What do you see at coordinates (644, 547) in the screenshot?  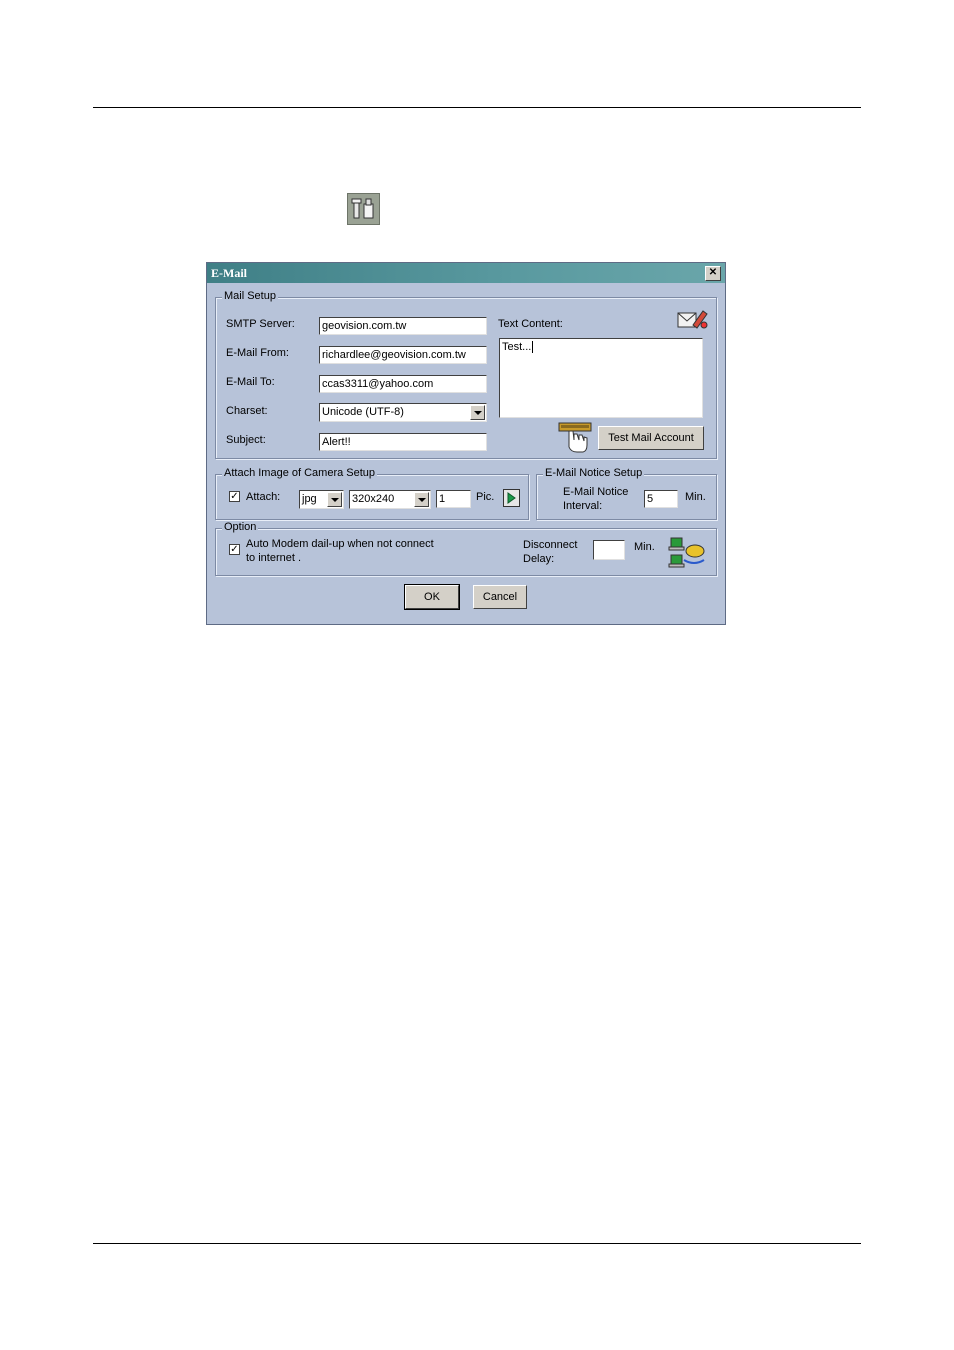 I see `disconnect-delay-unit: Min.` at bounding box center [644, 547].